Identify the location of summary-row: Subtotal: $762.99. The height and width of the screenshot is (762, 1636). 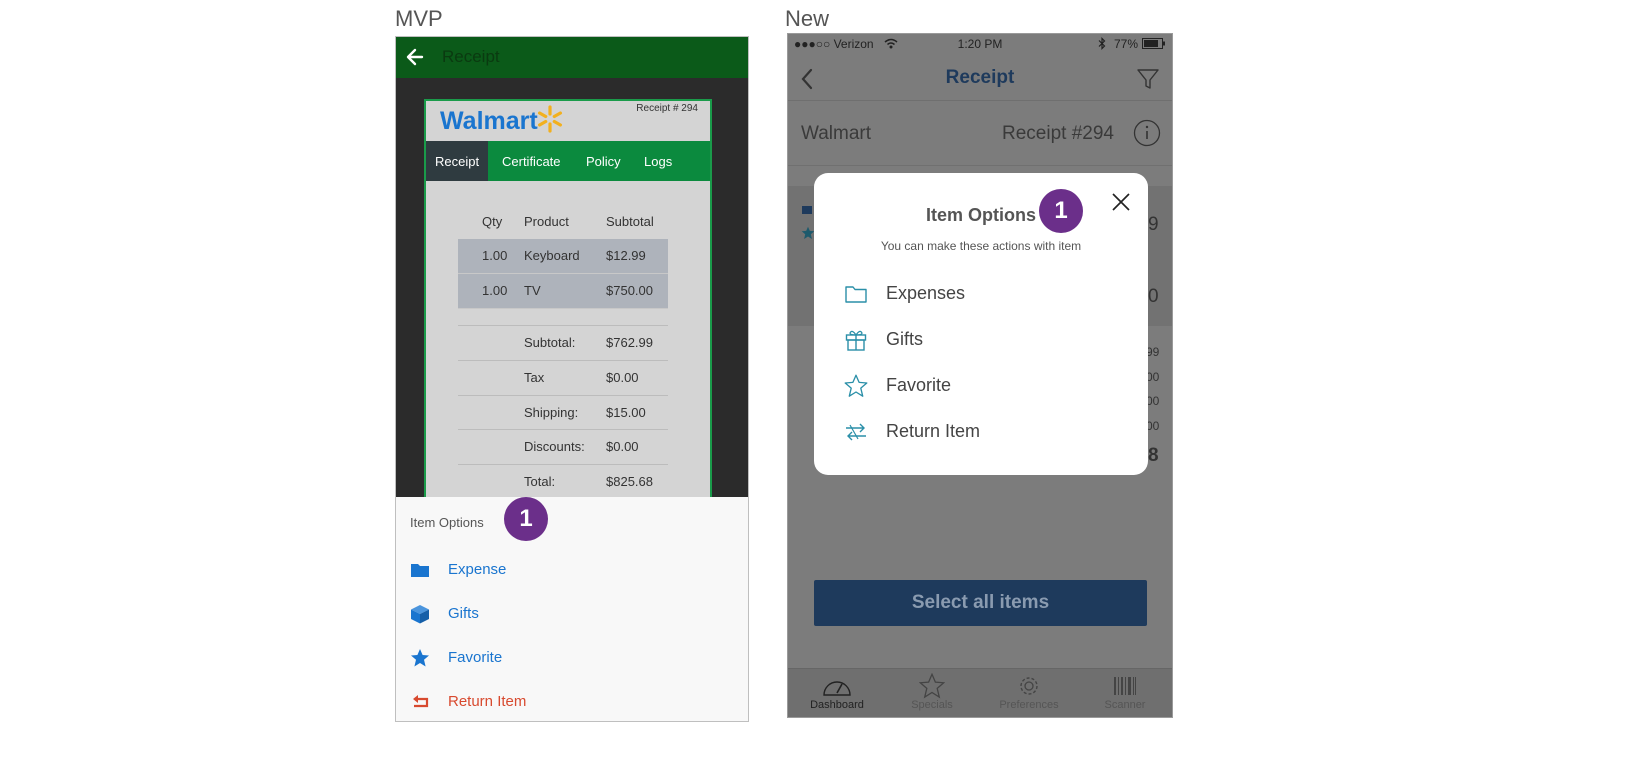
(563, 342).